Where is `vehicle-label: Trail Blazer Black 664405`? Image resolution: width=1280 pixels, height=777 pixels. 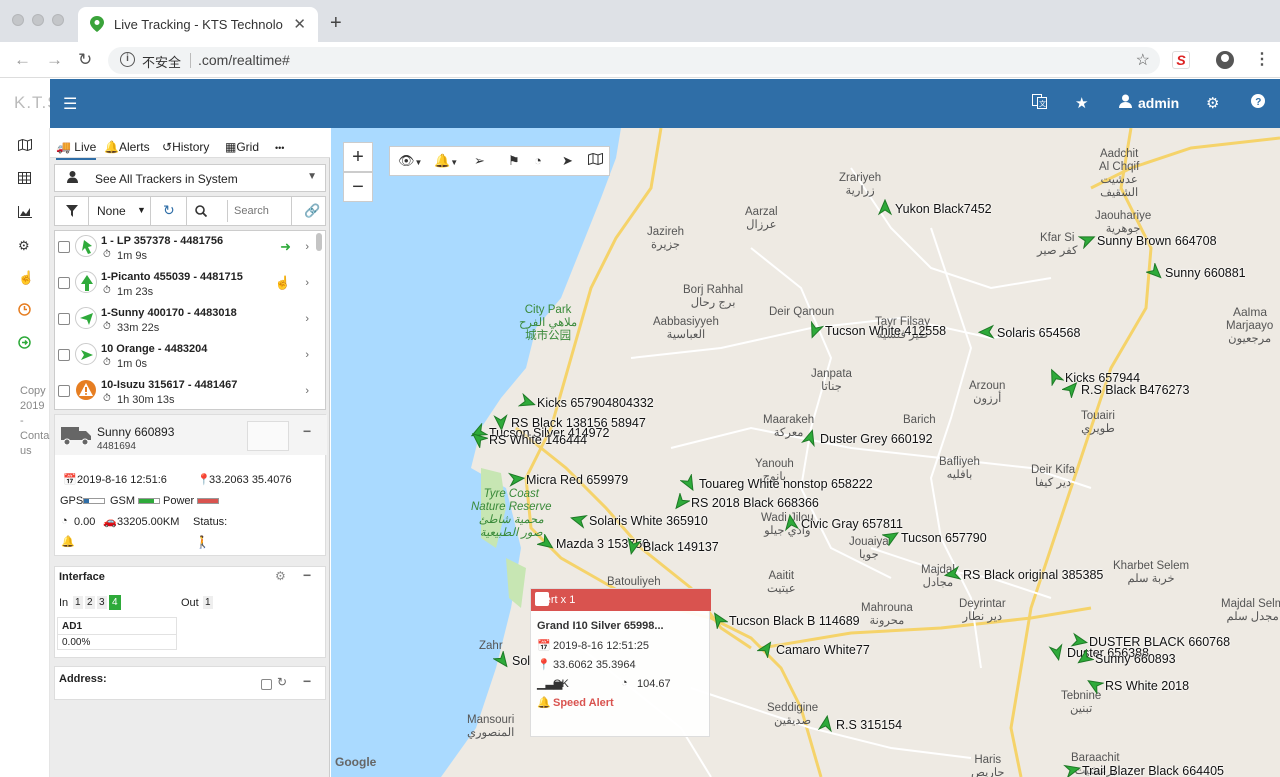 vehicle-label: Trail Blazer Black 664405 is located at coordinates (1153, 770).